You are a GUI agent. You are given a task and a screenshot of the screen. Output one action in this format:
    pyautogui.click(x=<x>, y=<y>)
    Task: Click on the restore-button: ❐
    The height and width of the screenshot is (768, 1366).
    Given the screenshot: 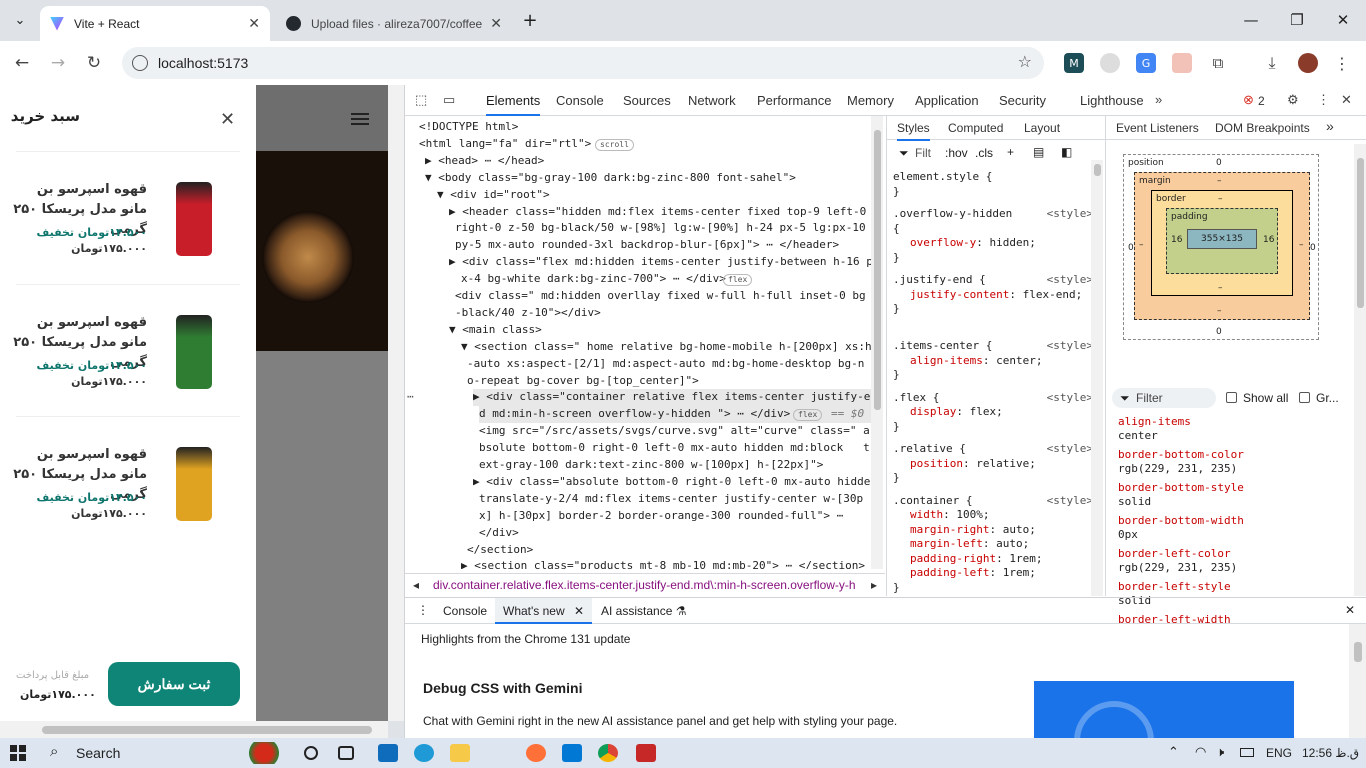 What is the action you would take?
    pyautogui.click(x=1297, y=20)
    